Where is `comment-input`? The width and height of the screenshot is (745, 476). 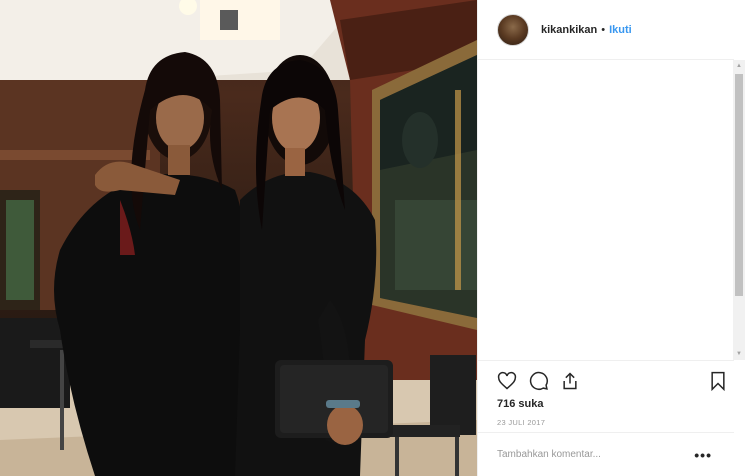
comment-input is located at coordinates (587, 454).